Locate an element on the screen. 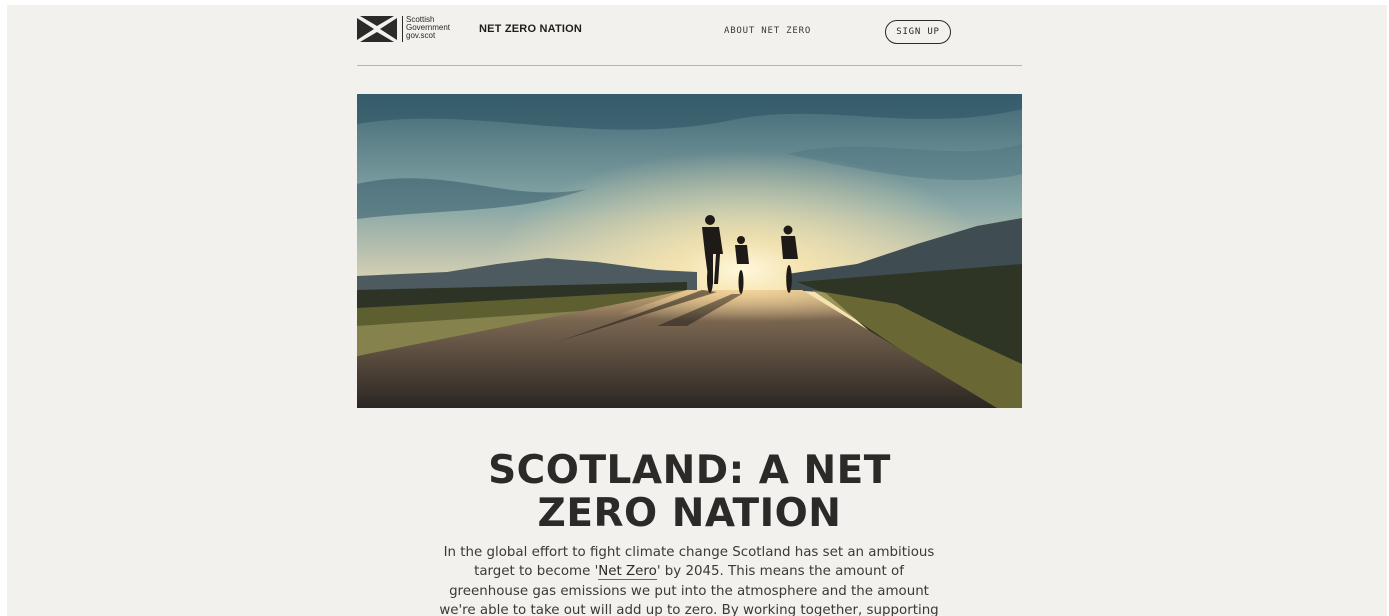 Image resolution: width=1389 pixels, height=616 pixels. logo-line-govscot: gov.scot is located at coordinates (421, 35).